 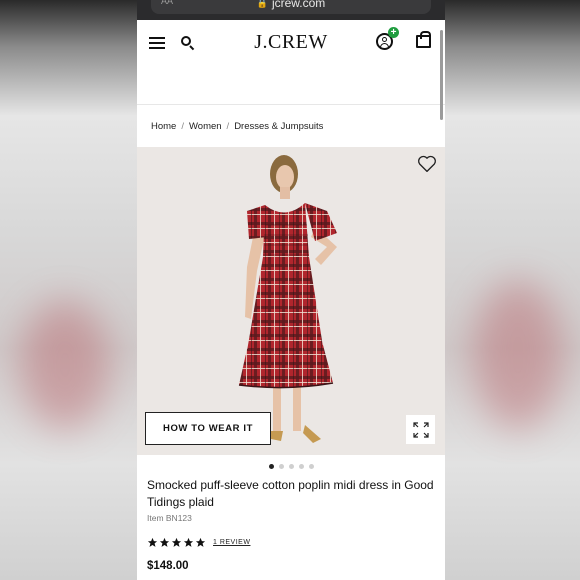 What do you see at coordinates (262, 4) in the screenshot?
I see `lock-icon: 🔒` at bounding box center [262, 4].